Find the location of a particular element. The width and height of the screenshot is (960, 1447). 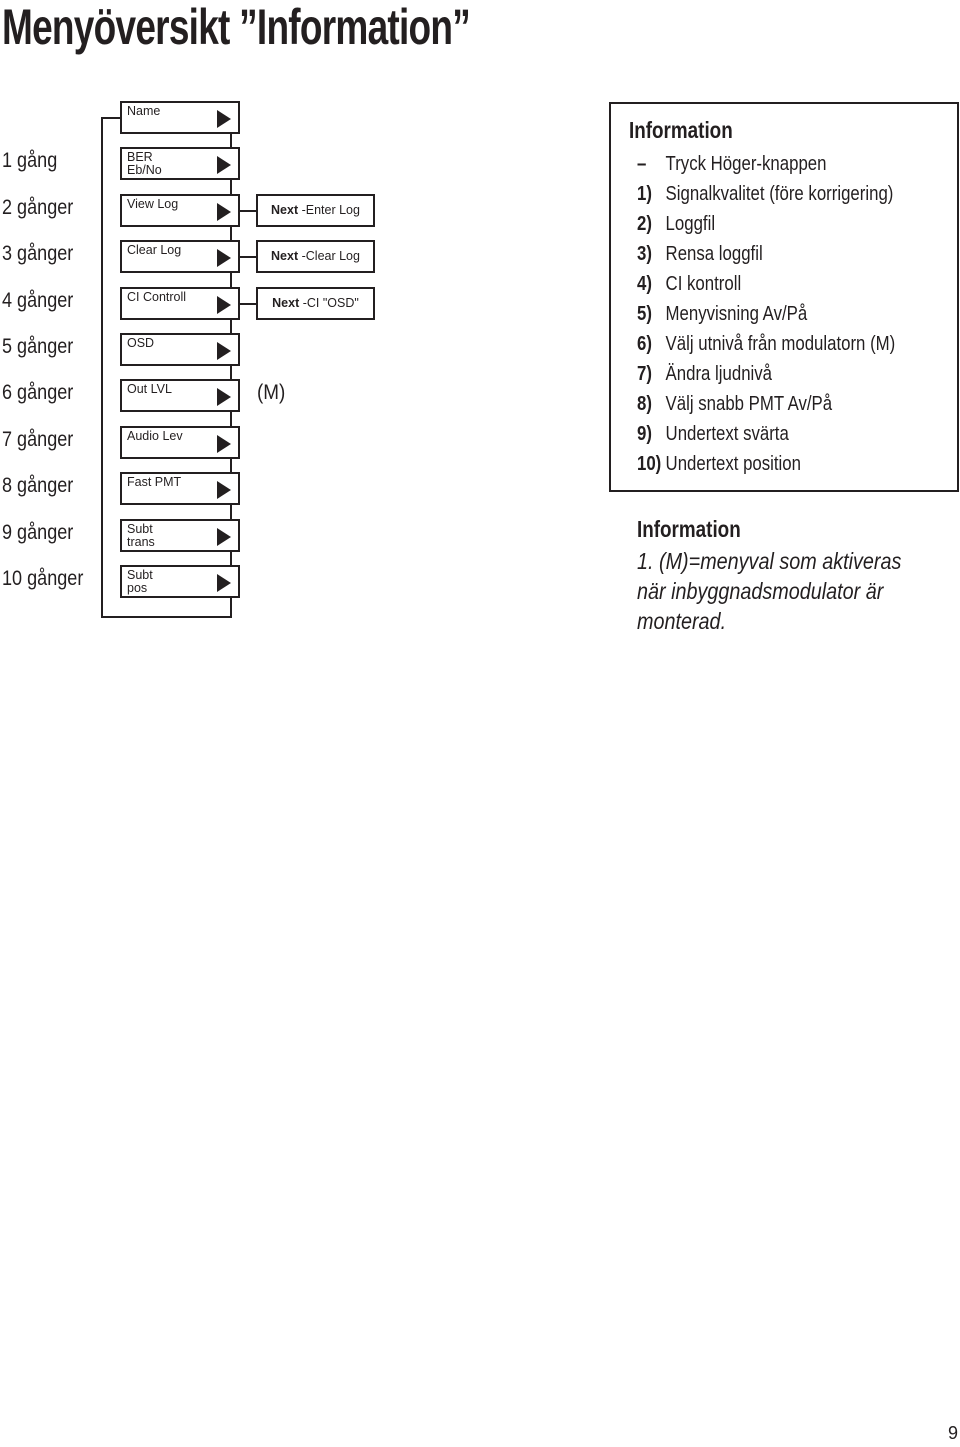

info-item-number: 4) is located at coordinates (644, 284).